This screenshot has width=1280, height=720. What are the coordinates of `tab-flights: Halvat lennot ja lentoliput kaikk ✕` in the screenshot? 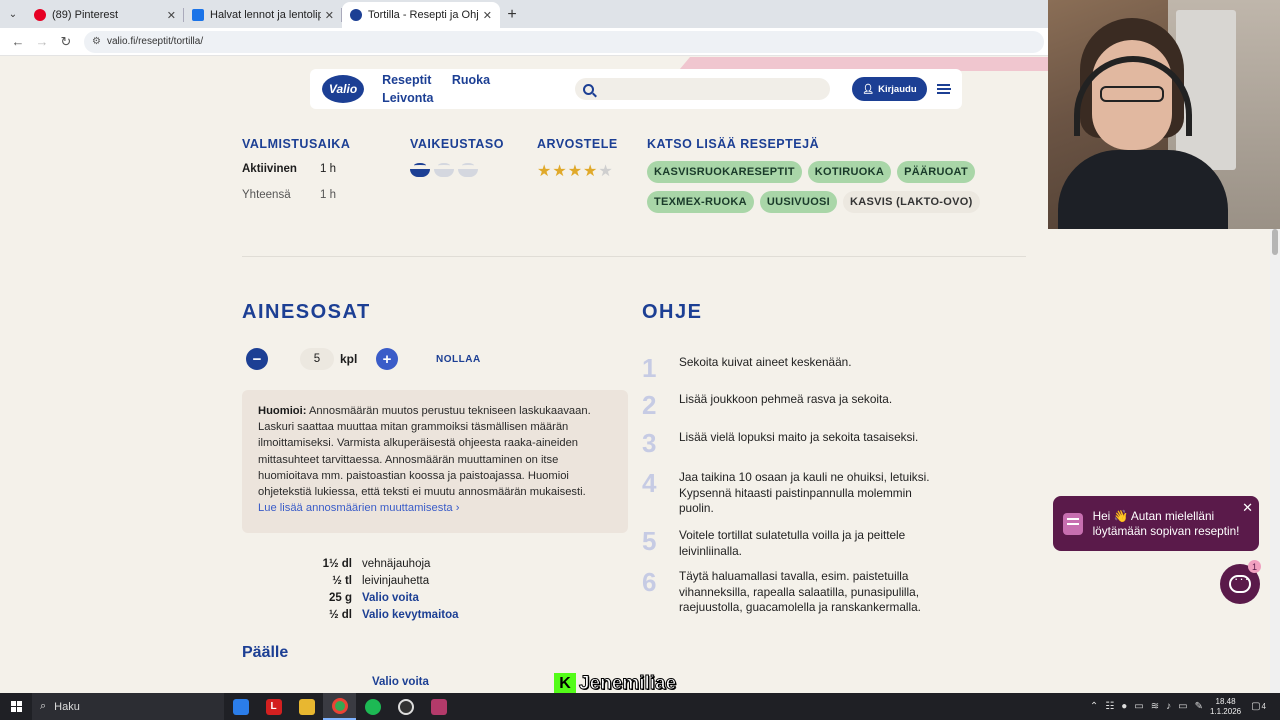 It's located at (263, 15).